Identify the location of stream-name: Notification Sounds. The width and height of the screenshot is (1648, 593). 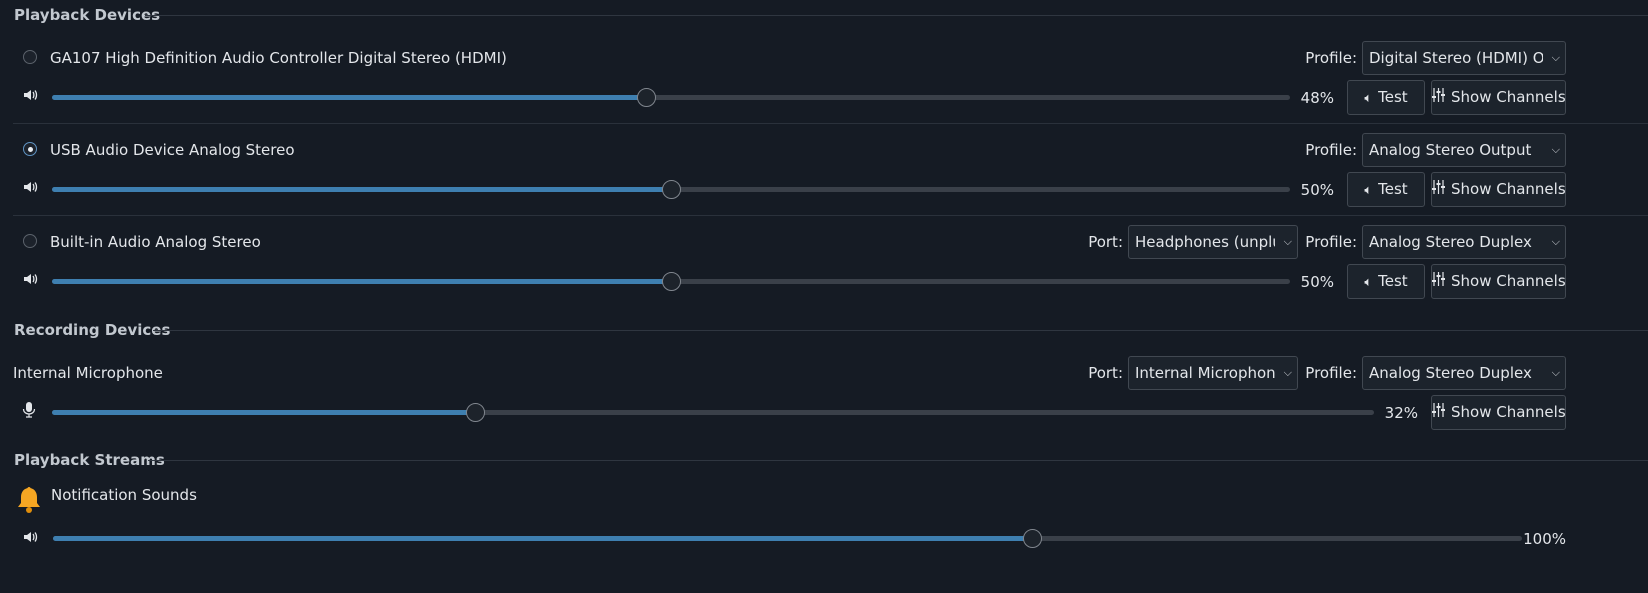
(124, 495).